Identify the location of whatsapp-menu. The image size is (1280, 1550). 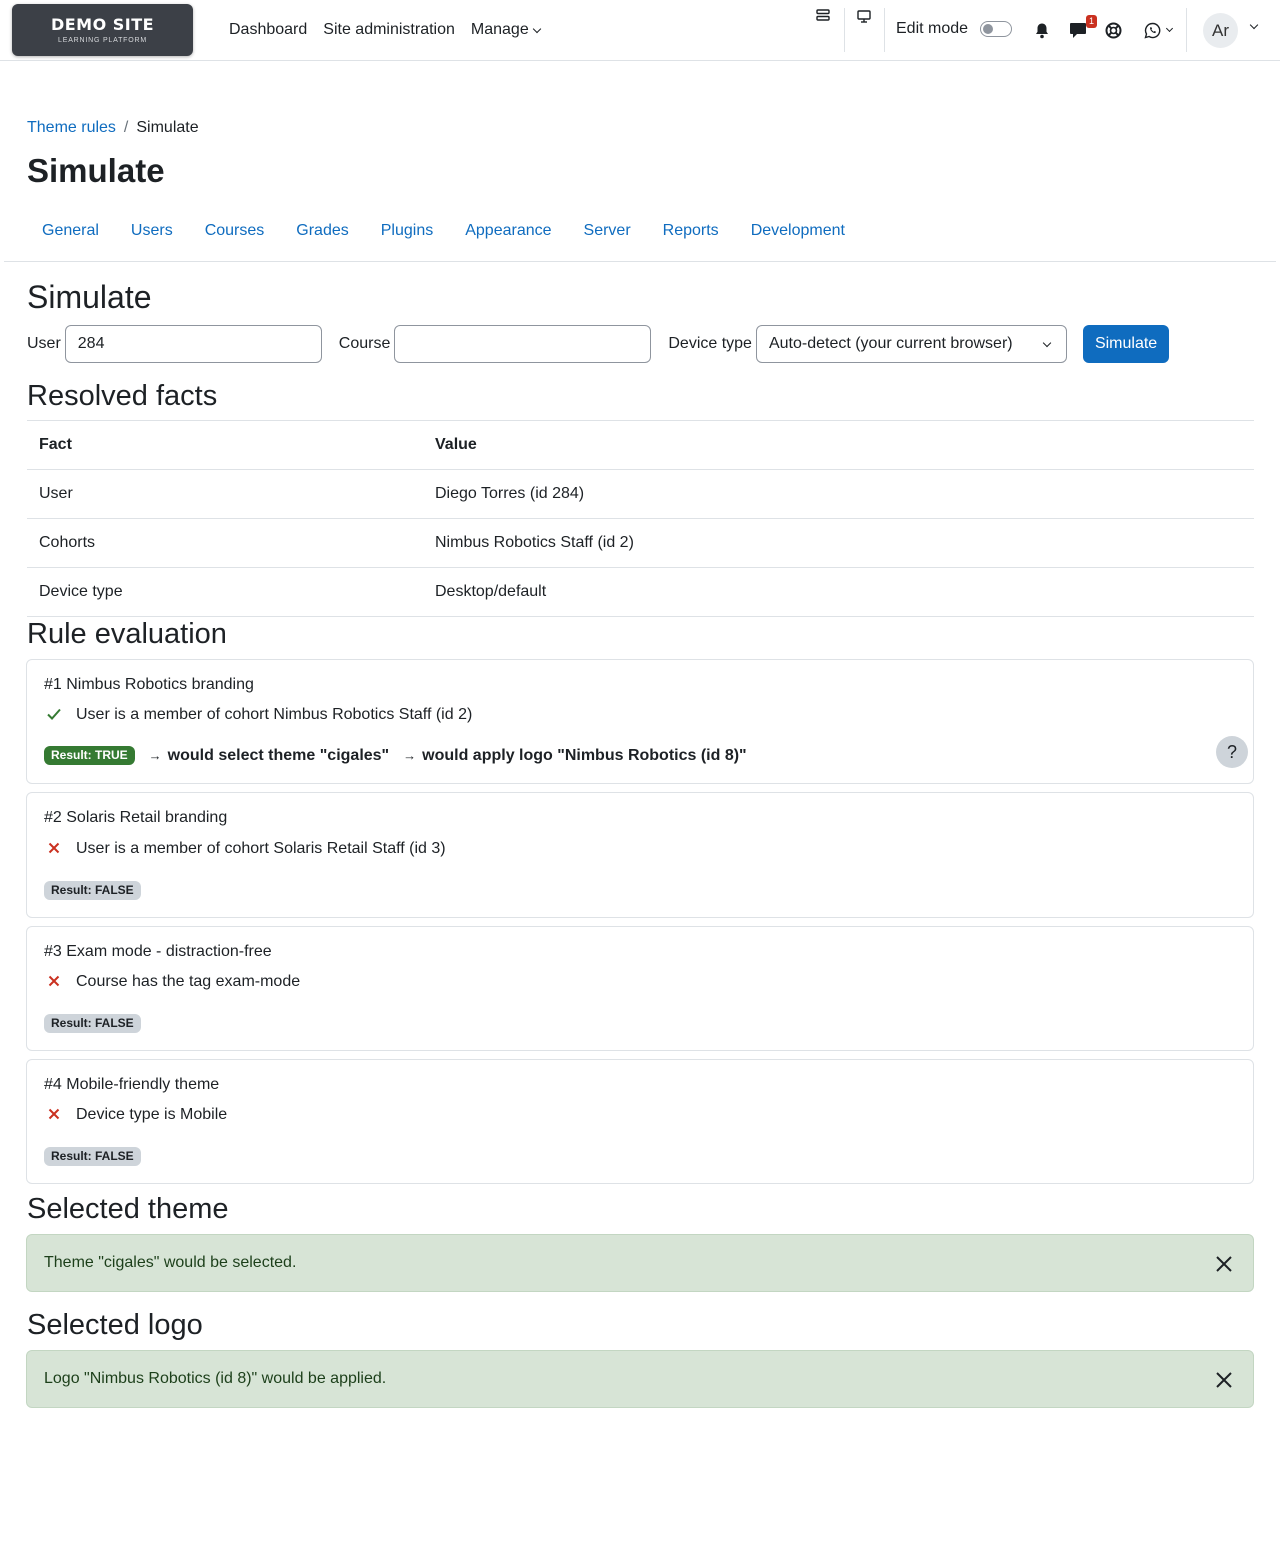
(1158, 30).